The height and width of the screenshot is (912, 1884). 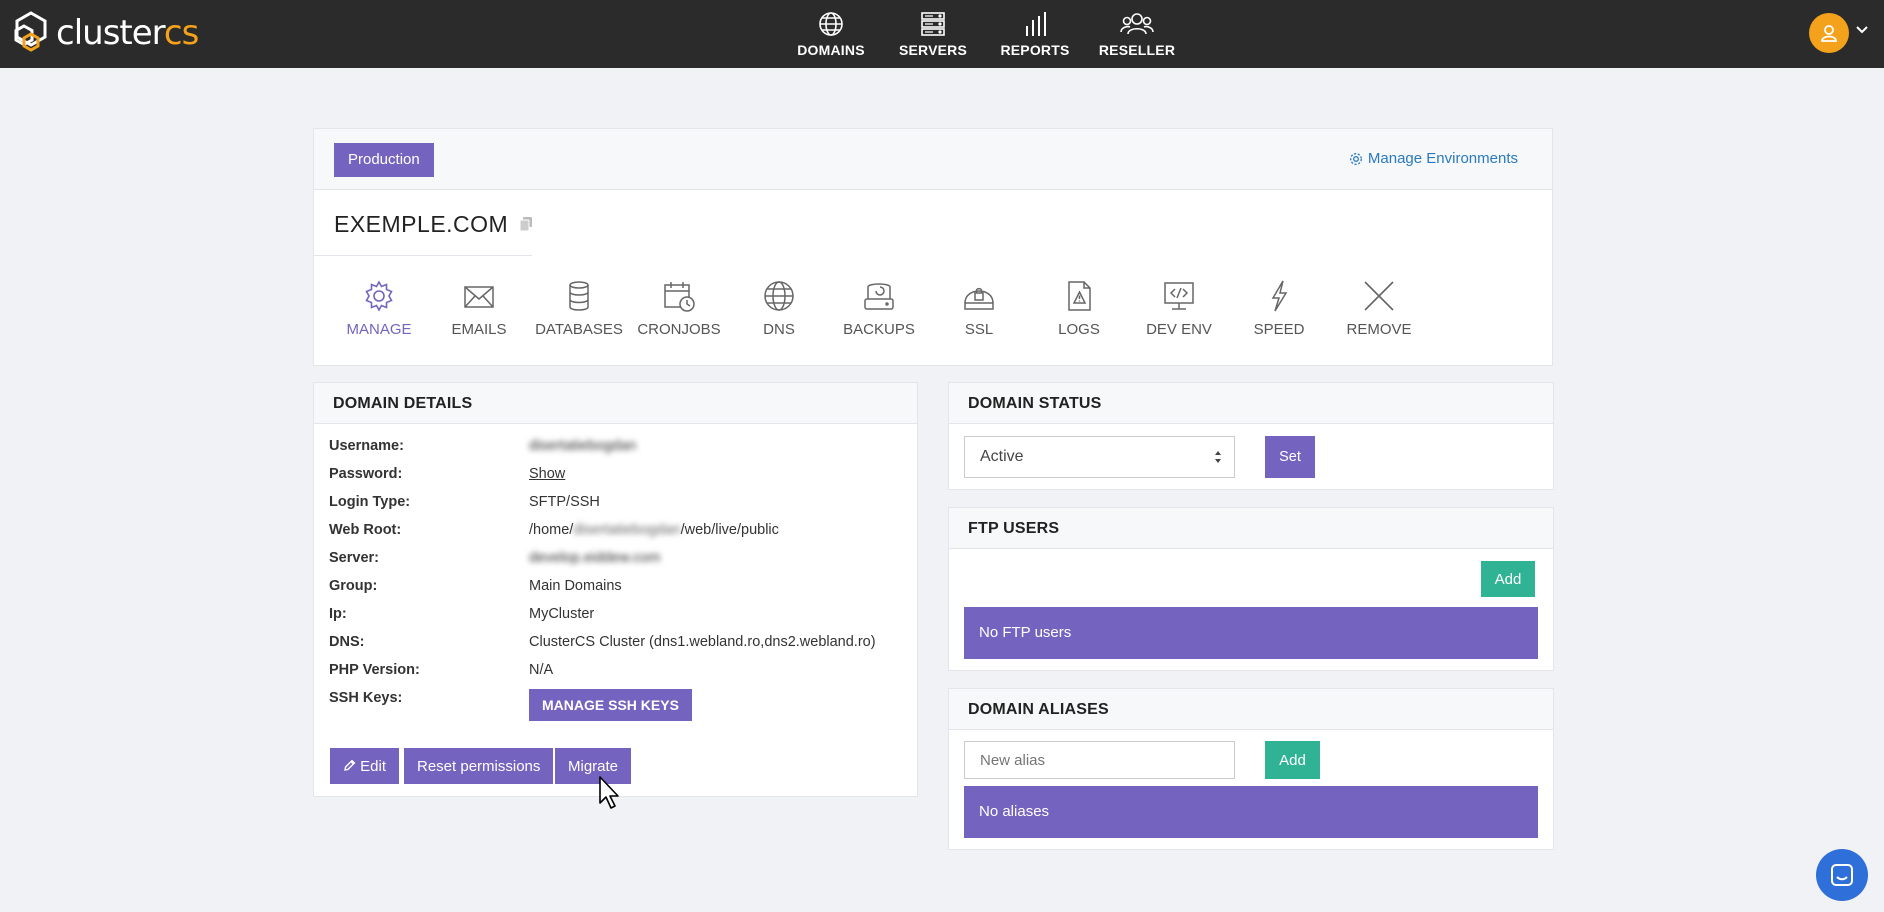 I want to click on add-ftp-user-button: Add, so click(x=1508, y=579).